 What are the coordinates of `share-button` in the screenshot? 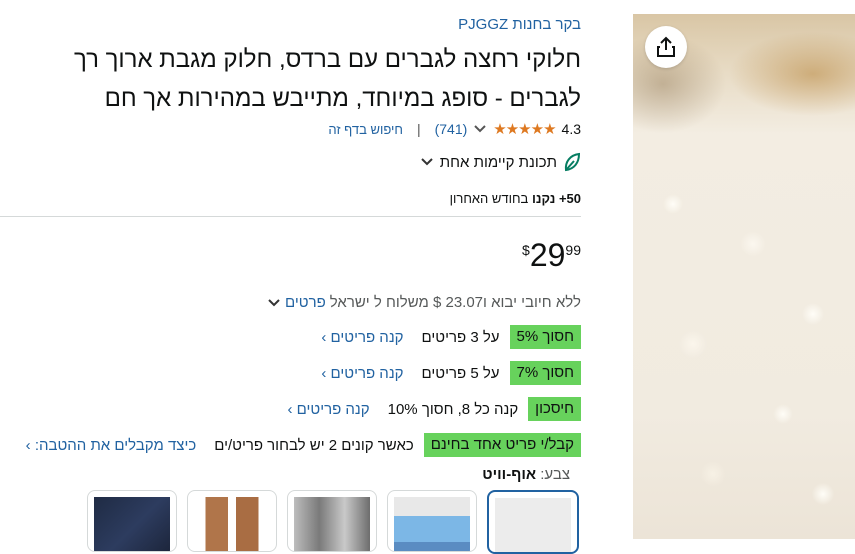 It's located at (666, 47).